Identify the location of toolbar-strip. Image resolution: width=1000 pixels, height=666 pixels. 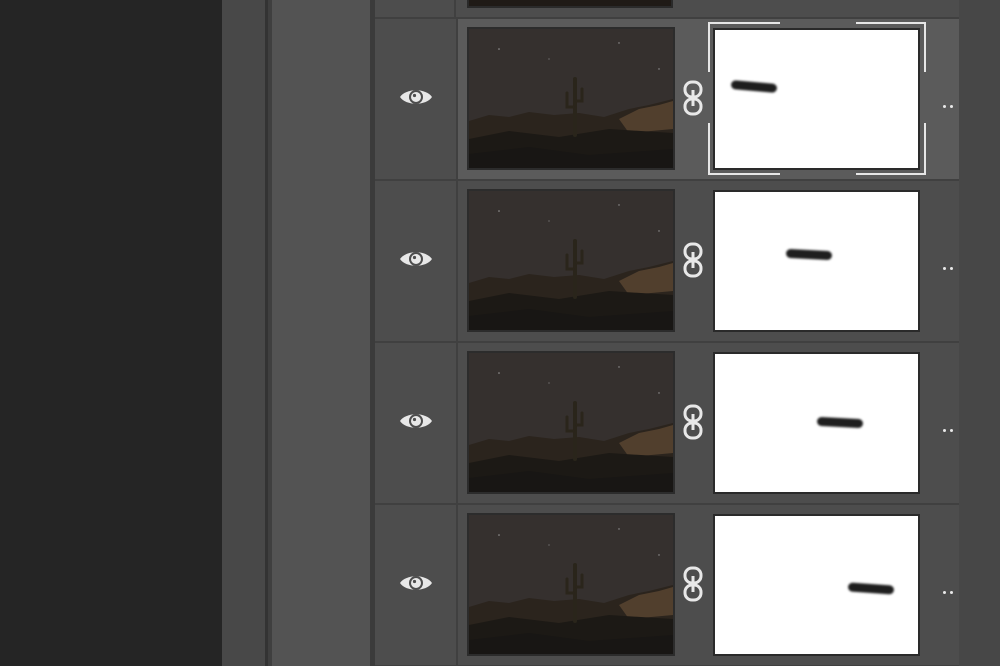
(243, 333).